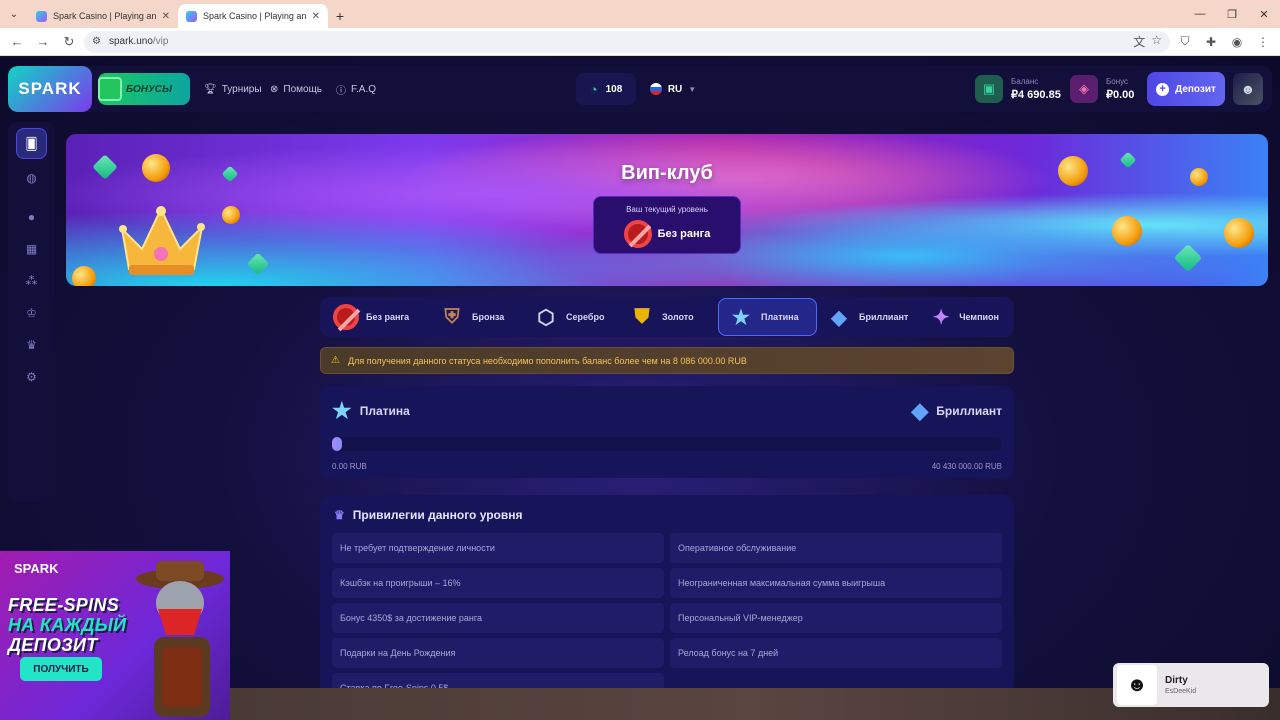 This screenshot has height=720, width=1280. I want to click on language-label: RU, so click(675, 89).